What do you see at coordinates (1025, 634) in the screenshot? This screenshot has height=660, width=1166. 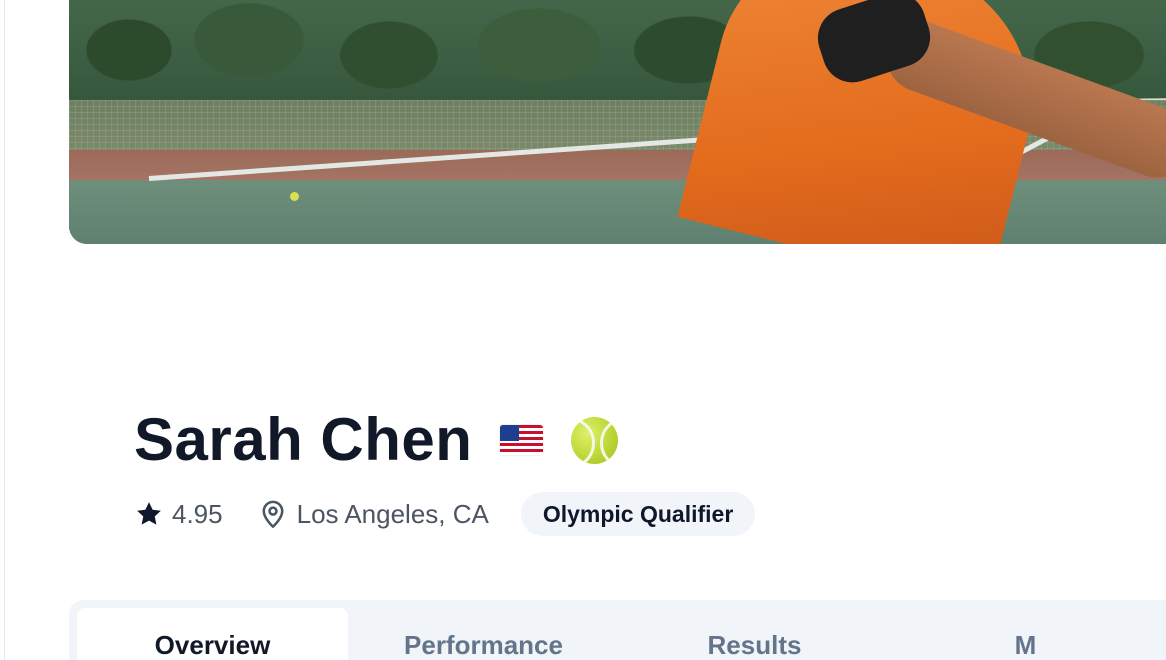 I see `tab-more: M` at bounding box center [1025, 634].